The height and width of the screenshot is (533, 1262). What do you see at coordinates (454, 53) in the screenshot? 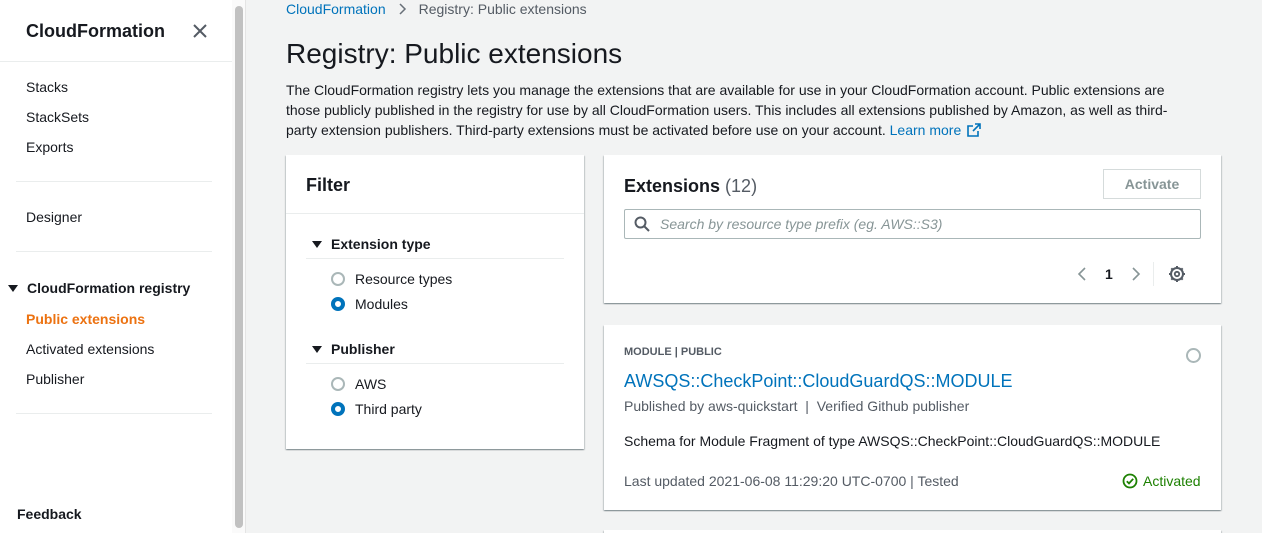
I see `page-title: Registry: Public extensions` at bounding box center [454, 53].